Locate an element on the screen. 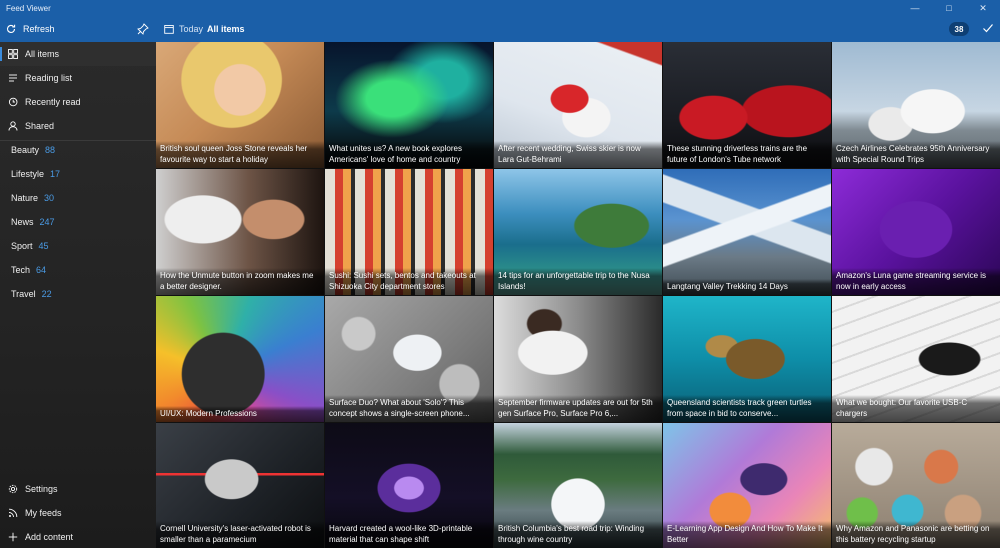 This screenshot has height=548, width=1000. plus-icon is located at coordinates (13, 537).